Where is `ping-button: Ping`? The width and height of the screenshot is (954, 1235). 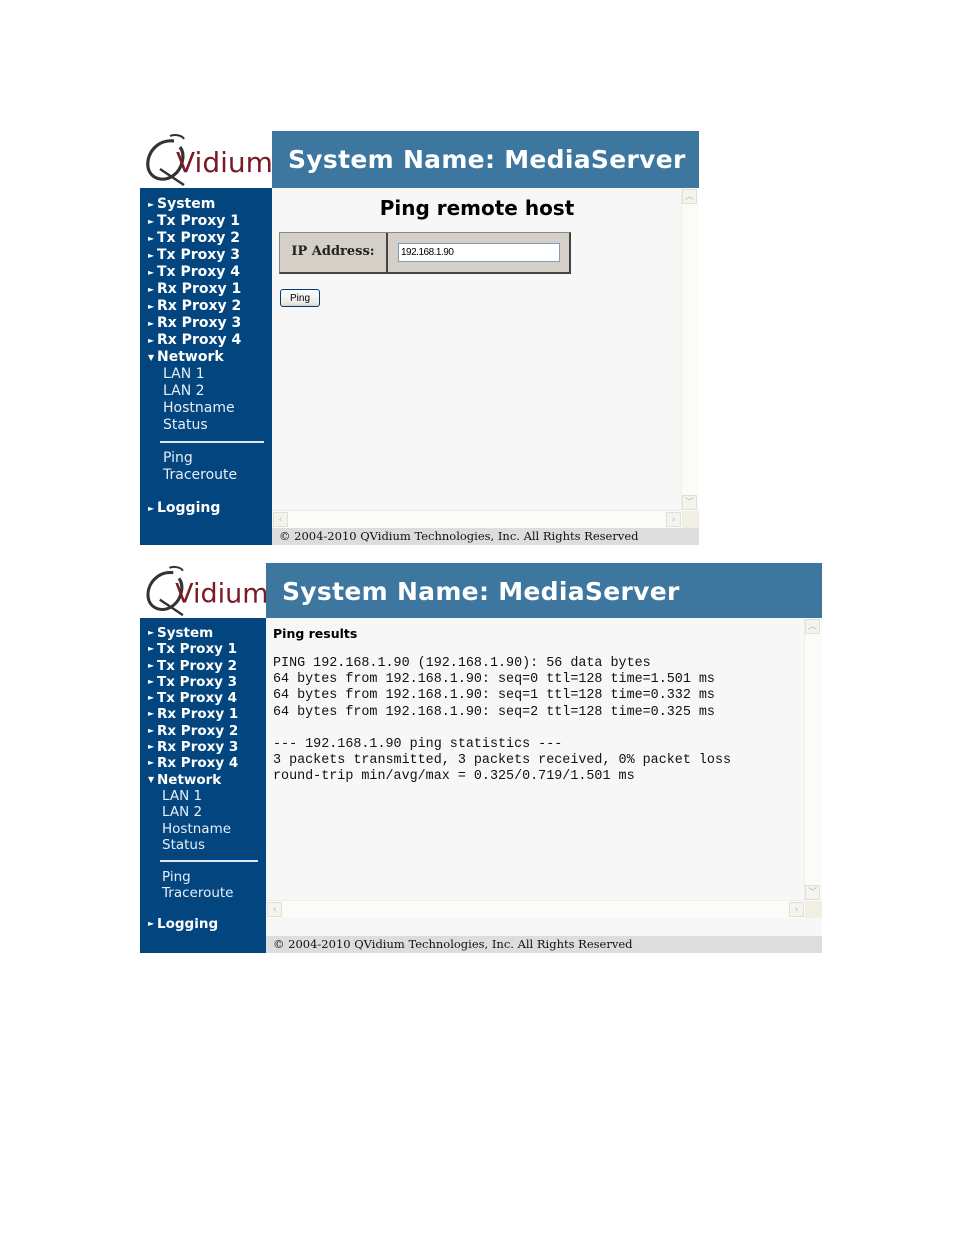
ping-button: Ping is located at coordinates (300, 298).